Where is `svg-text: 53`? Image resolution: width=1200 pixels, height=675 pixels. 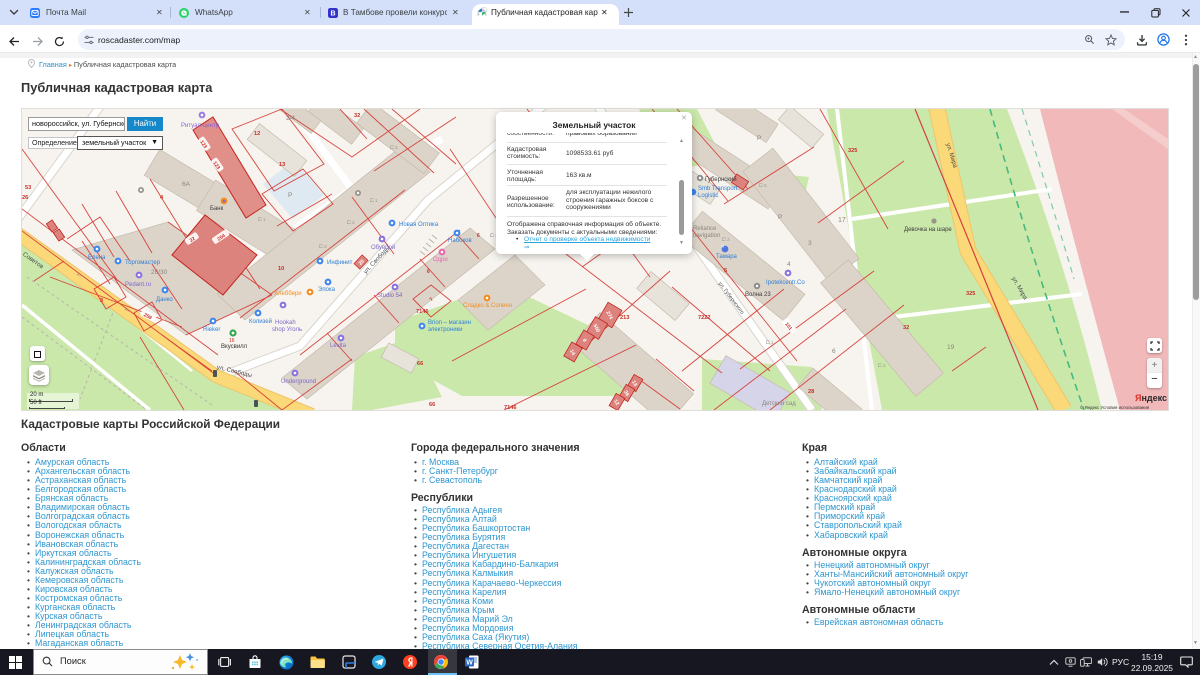 svg-text: 53 is located at coordinates (28, 188).